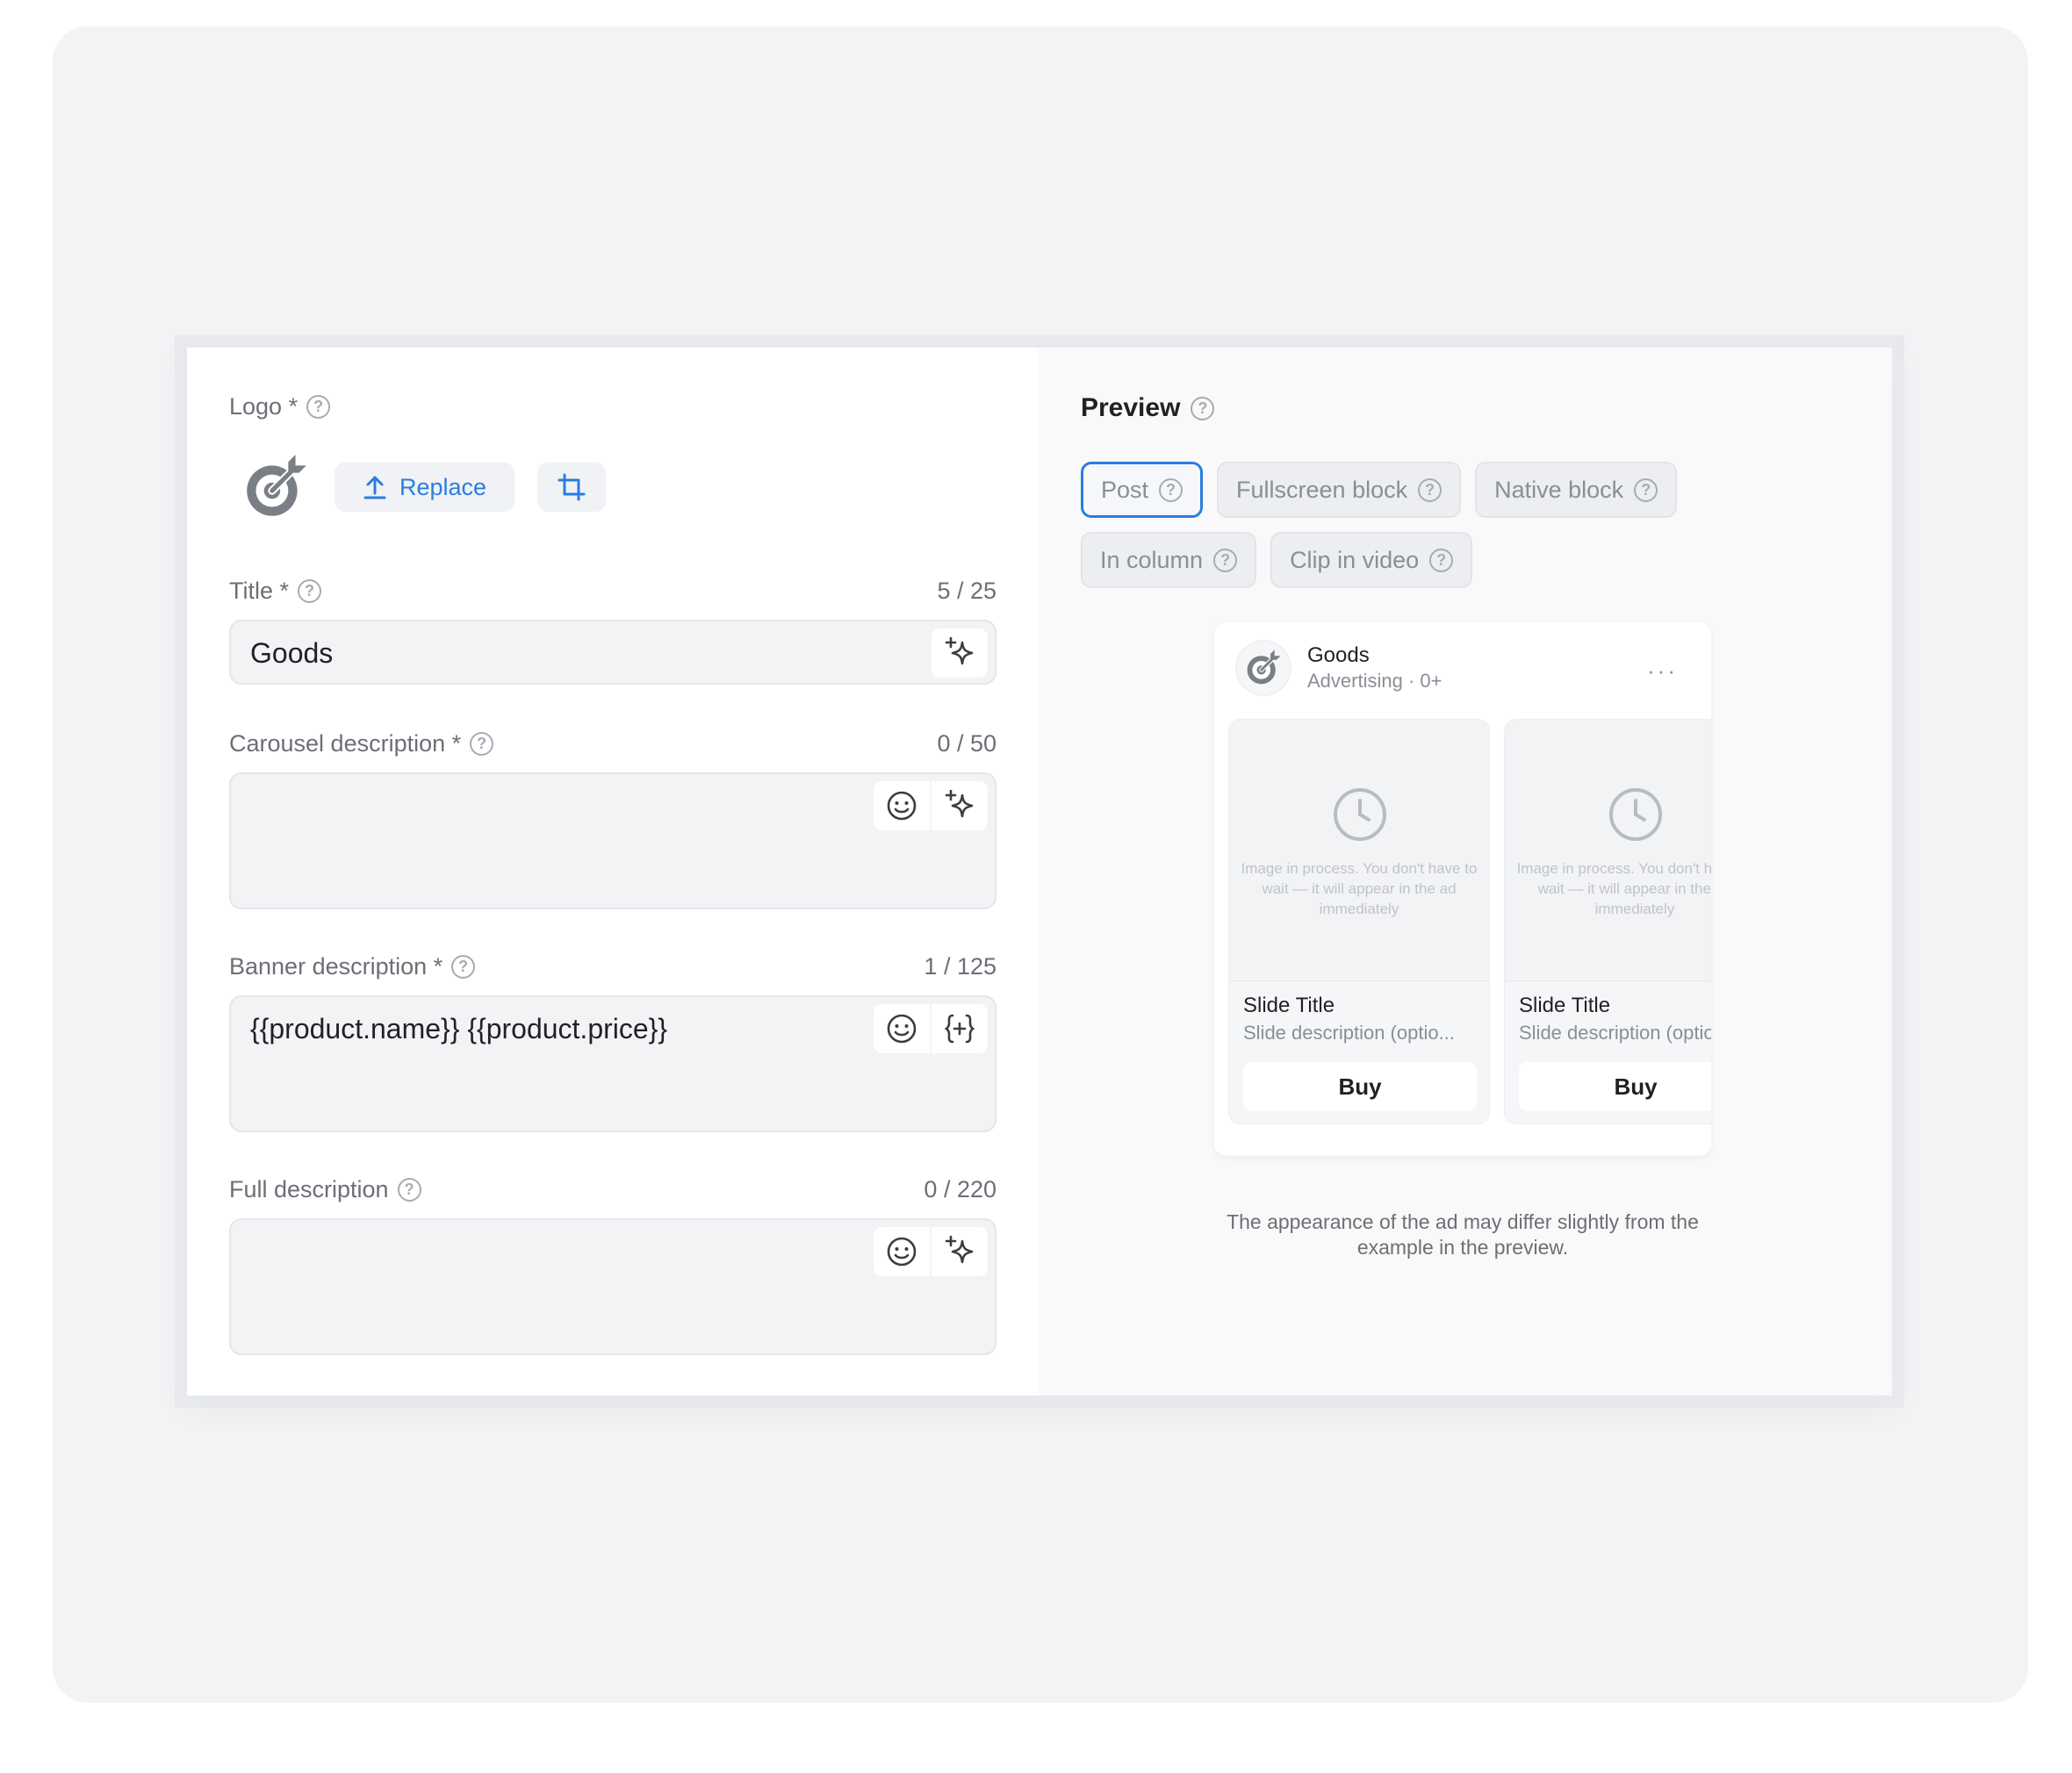 The width and height of the screenshot is (2072, 1773). Describe the element at coordinates (612, 652) in the screenshot. I see `title-input: Goods` at that location.